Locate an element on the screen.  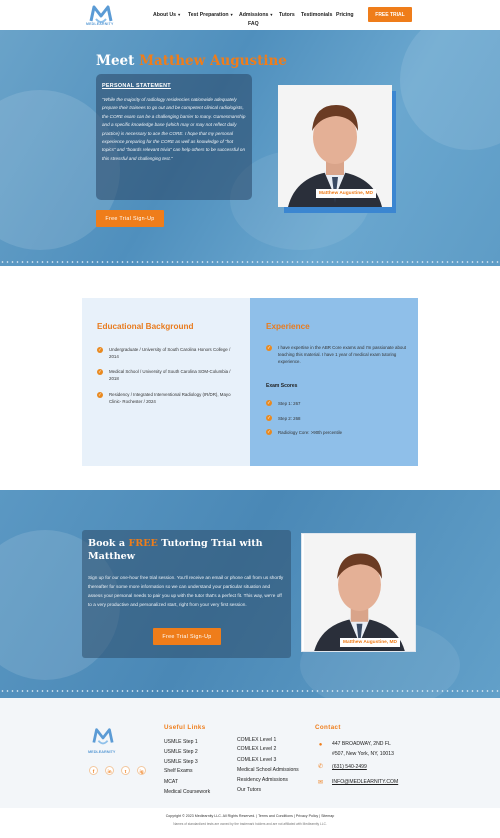
nav-test-preparation: Test Preparation ▾ is located at coordinates (210, 15).